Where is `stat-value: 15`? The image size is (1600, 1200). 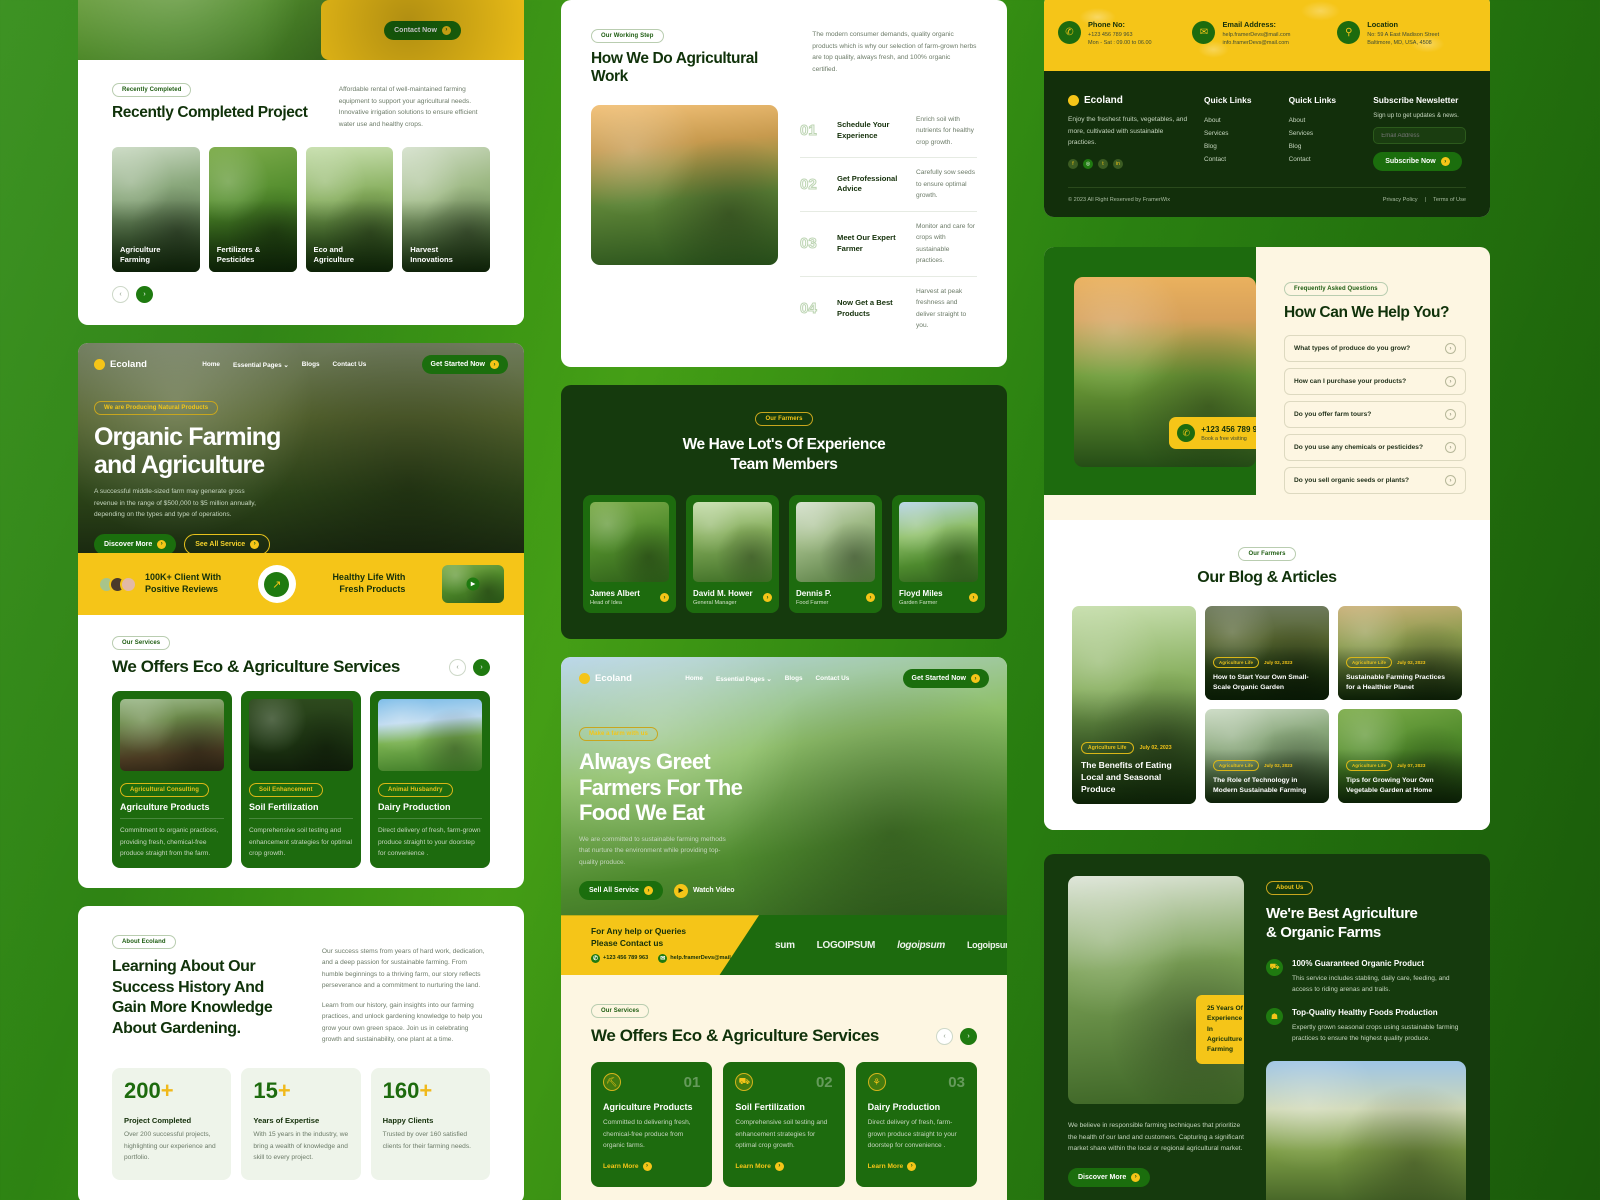 stat-value: 15 is located at coordinates (265, 1091).